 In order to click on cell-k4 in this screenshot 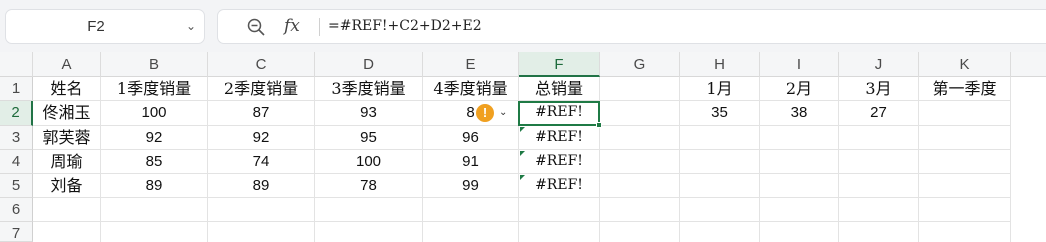, I will do `click(965, 162)`.